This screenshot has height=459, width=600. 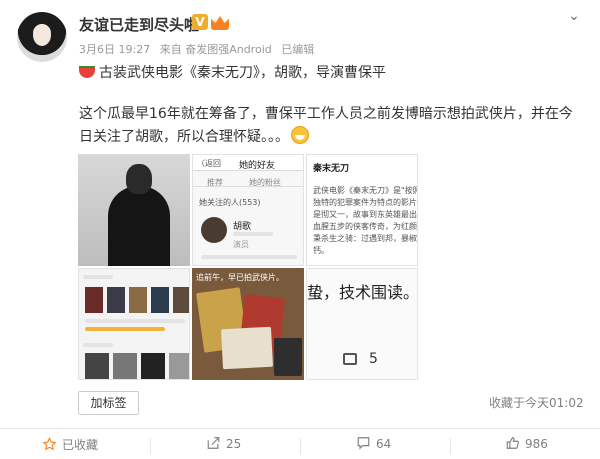 I want to click on repost-count: 25, so click(x=234, y=444).